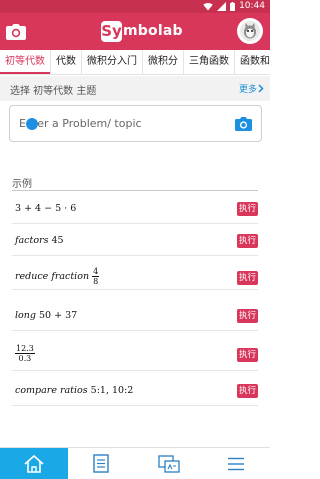  I want to click on example-expression: reduce fraction 4 8, so click(57, 276).